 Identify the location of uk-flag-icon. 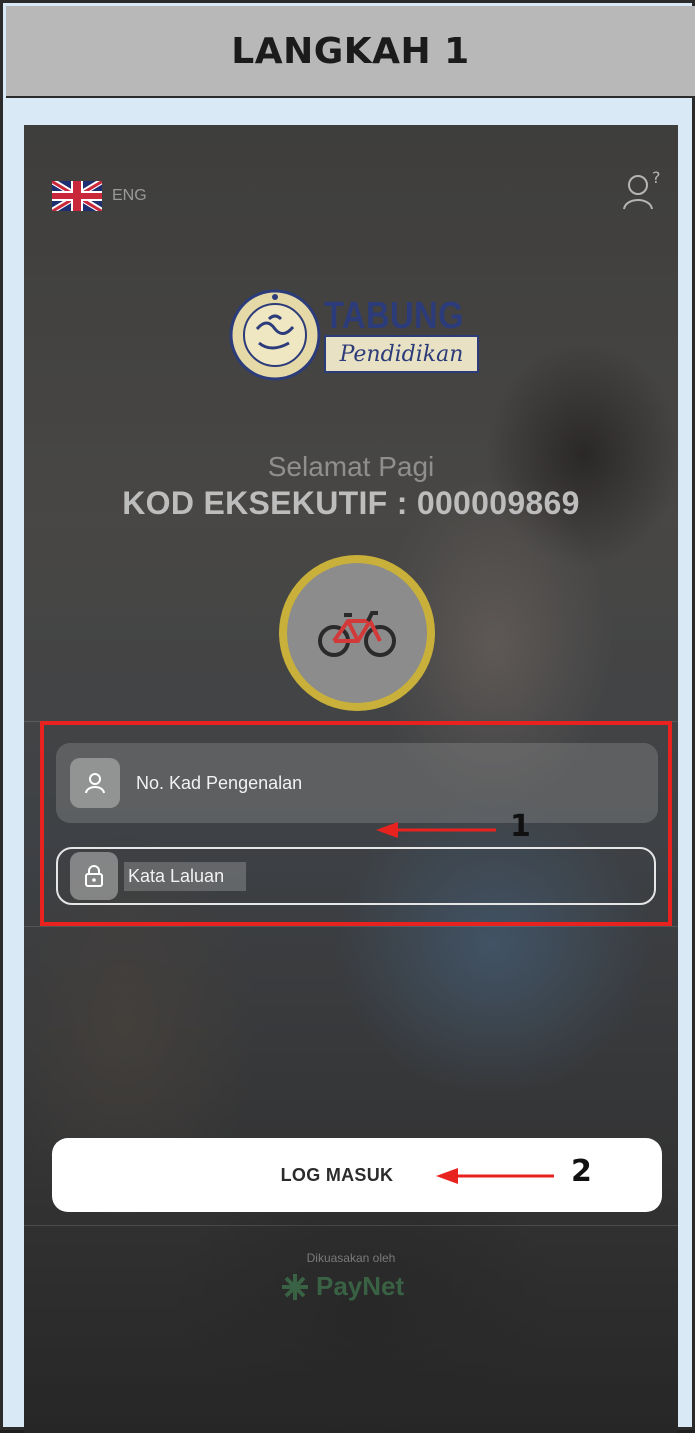
(77, 196).